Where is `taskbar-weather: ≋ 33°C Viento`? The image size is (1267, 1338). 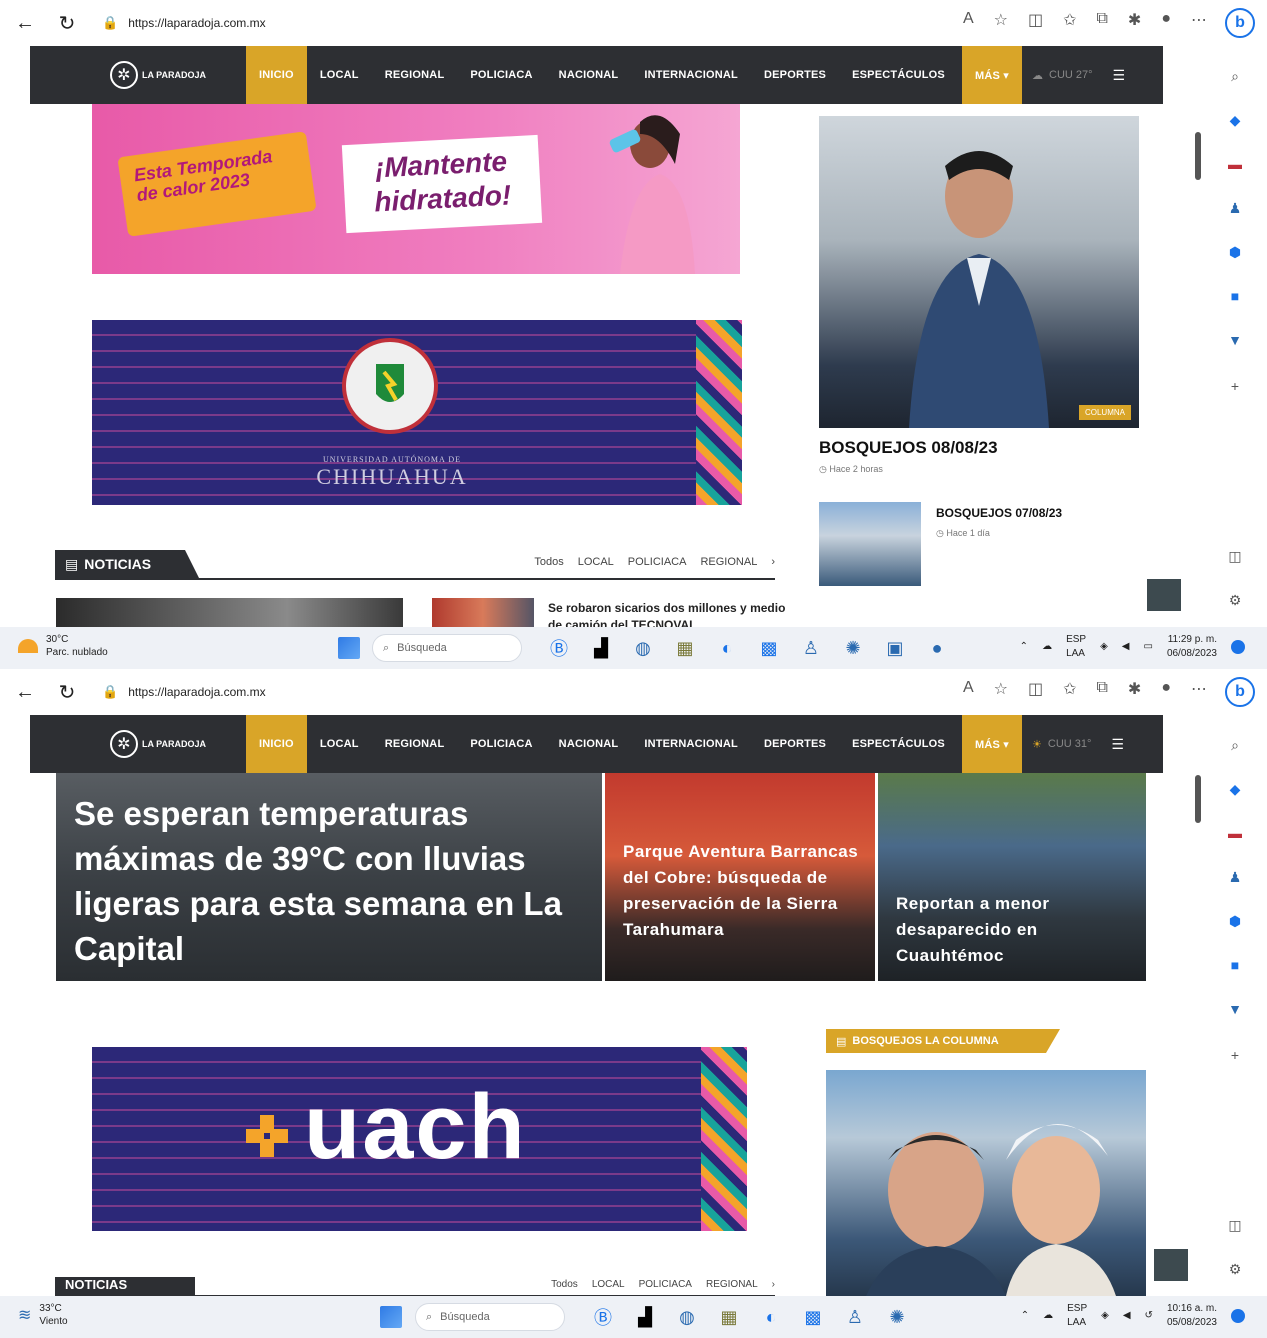
taskbar-weather: ≋ 33°C Viento is located at coordinates (43, 1315).